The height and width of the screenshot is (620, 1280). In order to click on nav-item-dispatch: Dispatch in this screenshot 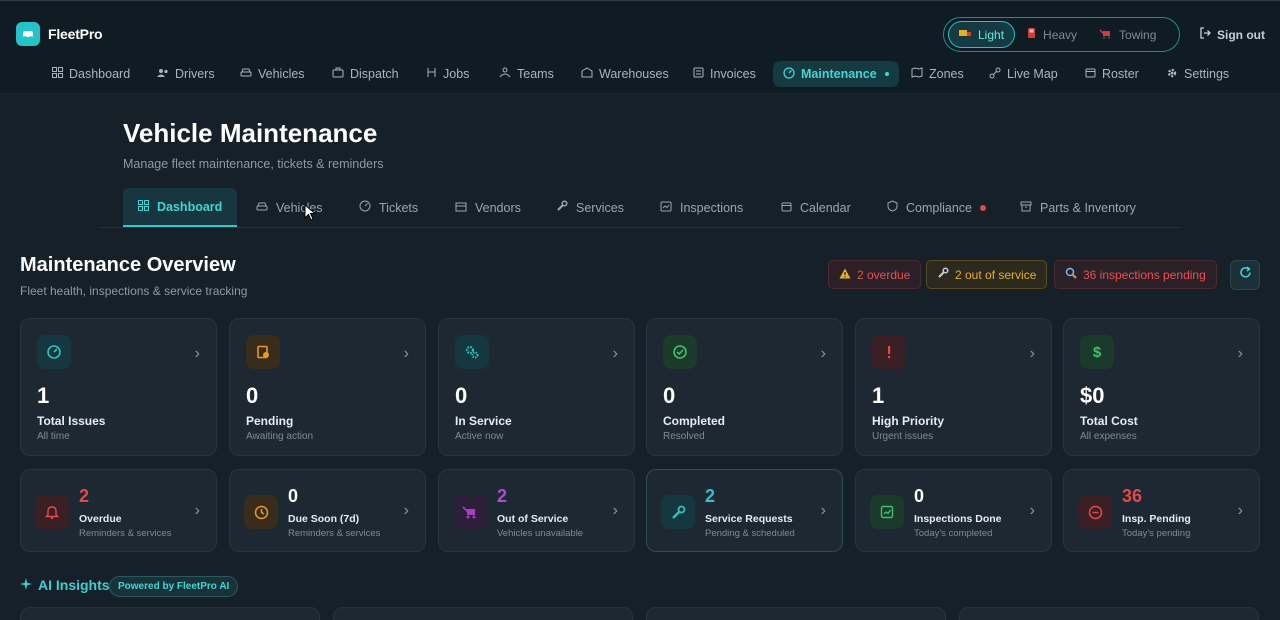, I will do `click(365, 74)`.